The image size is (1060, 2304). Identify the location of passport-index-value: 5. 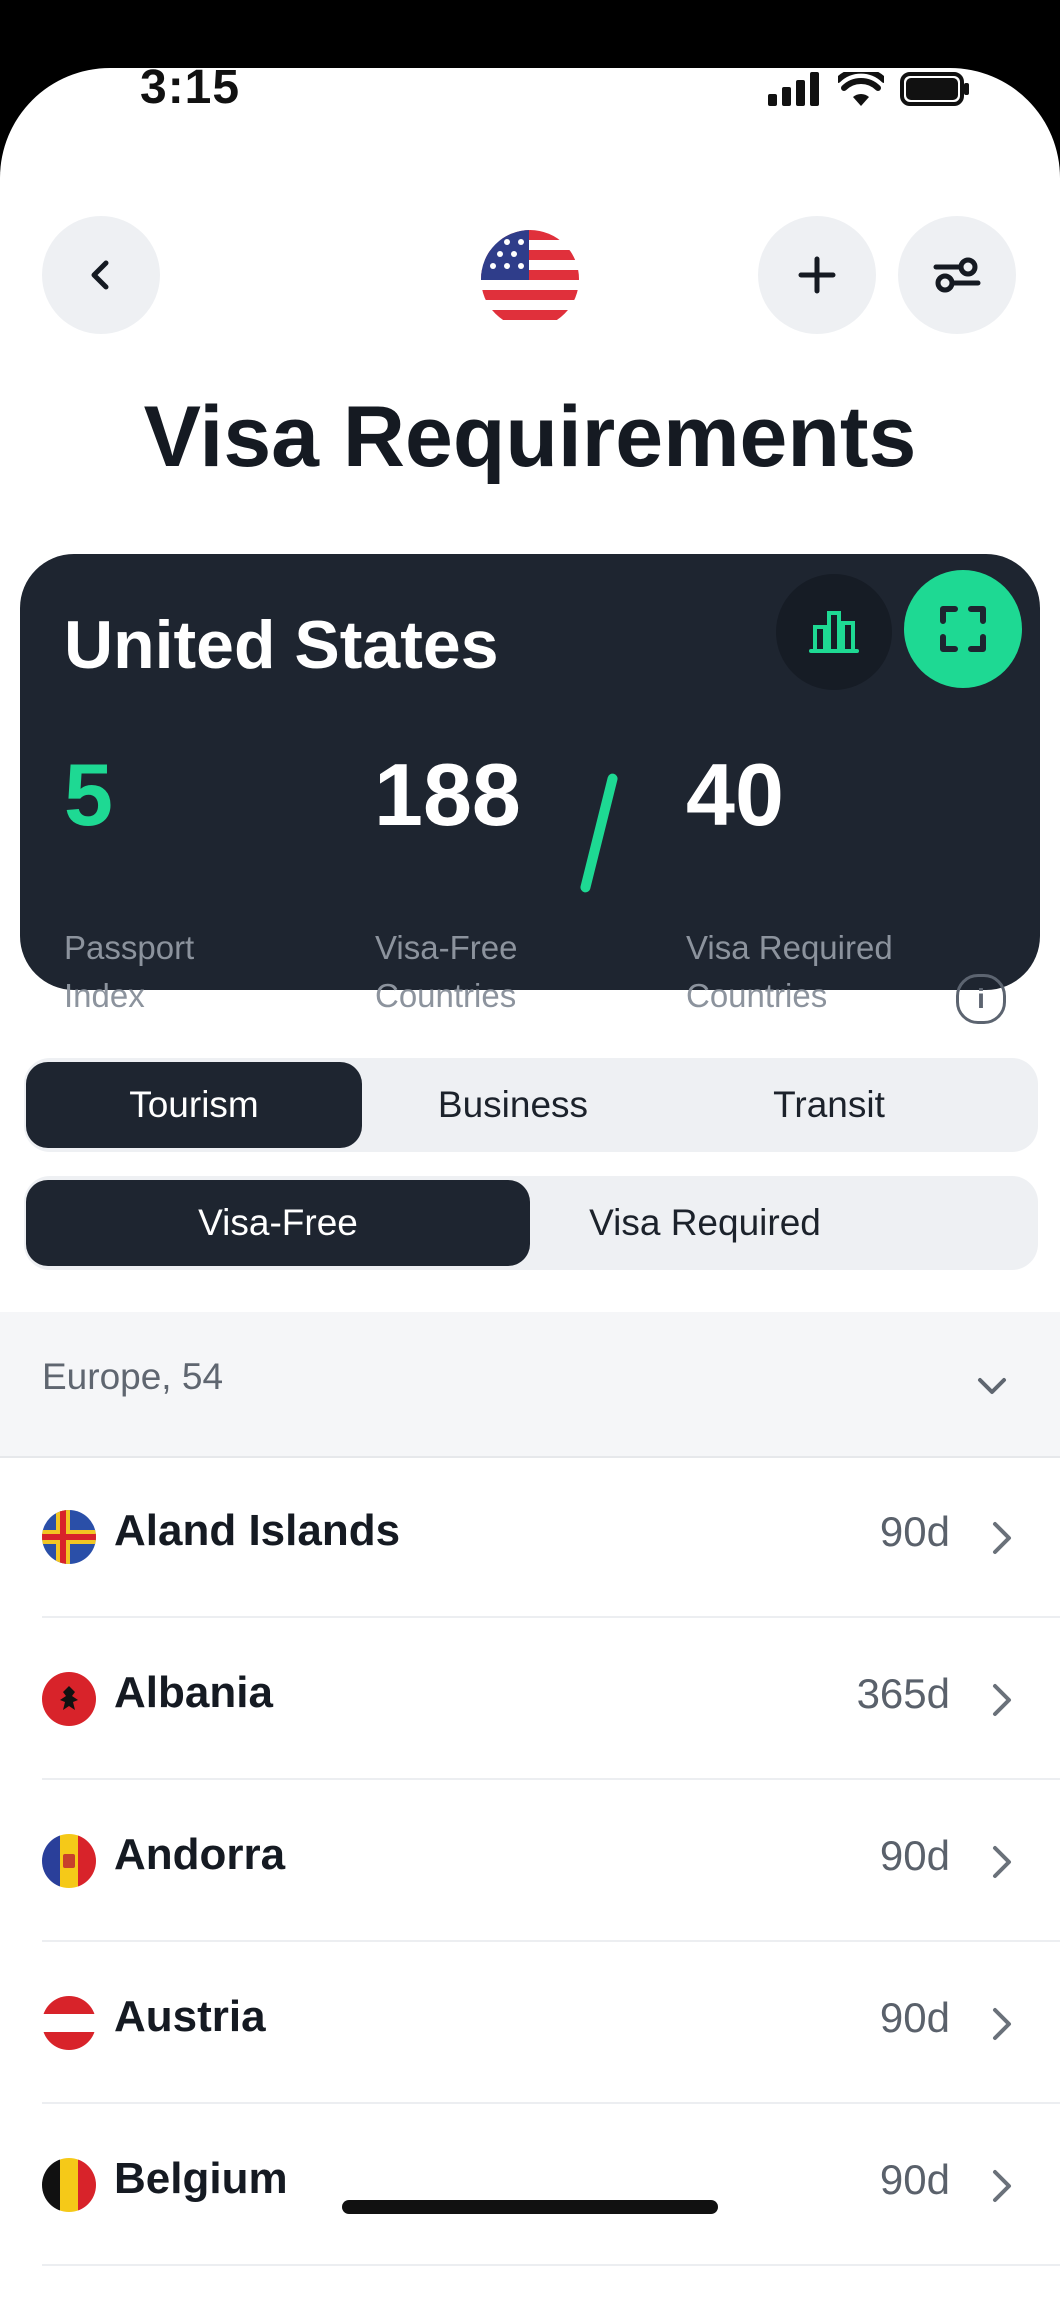
(88, 794).